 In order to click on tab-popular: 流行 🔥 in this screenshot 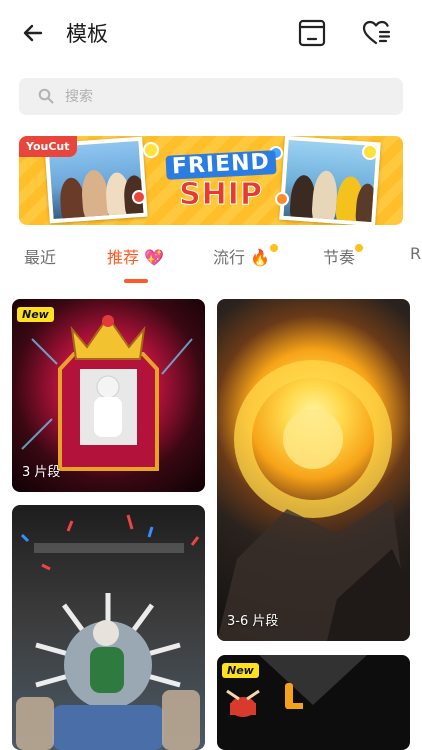, I will do `click(246, 256)`.